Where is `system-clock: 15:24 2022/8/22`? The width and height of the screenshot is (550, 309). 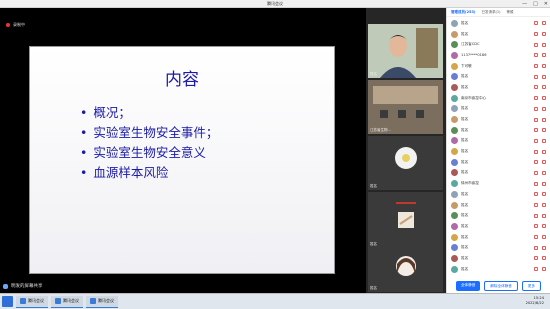
system-clock: 15:24 2022/8/22 is located at coordinates (535, 301).